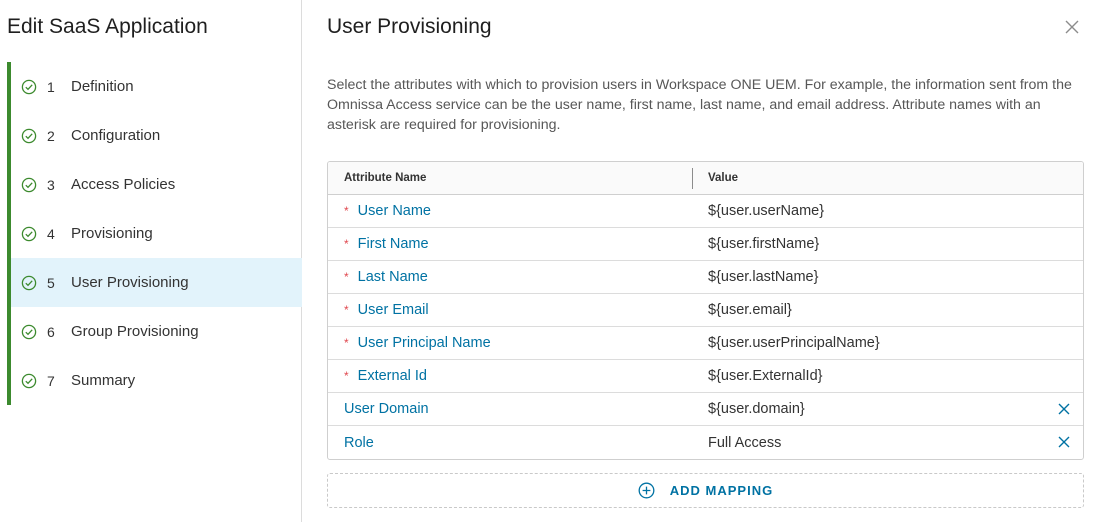  What do you see at coordinates (763, 277) in the screenshot?
I see `attribute-value: ${user.lastName}` at bounding box center [763, 277].